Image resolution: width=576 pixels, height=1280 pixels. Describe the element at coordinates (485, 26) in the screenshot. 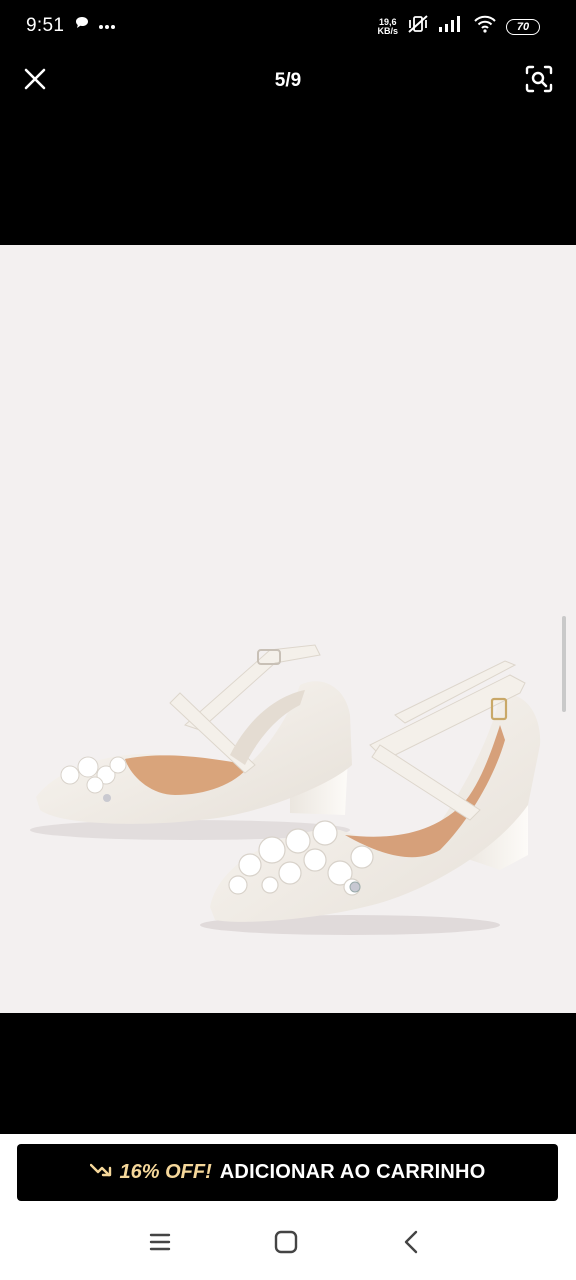

I see `wifi-icon` at that location.